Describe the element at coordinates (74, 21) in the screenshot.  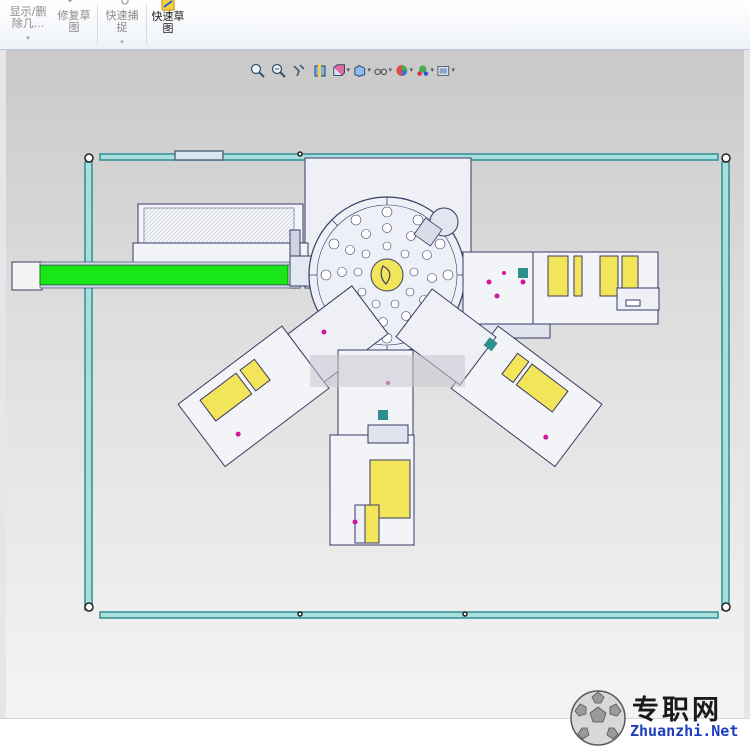
I see `repair-sketch-label: 修复草 图` at that location.